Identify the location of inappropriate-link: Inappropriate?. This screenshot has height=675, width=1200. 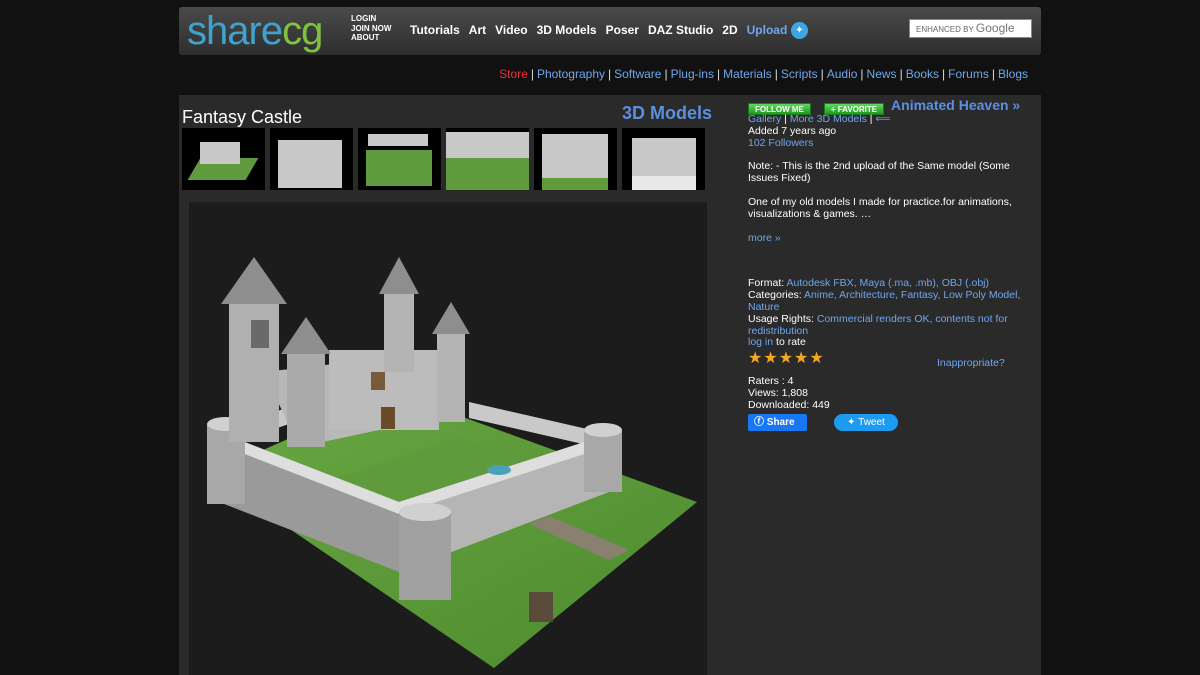
(971, 363).